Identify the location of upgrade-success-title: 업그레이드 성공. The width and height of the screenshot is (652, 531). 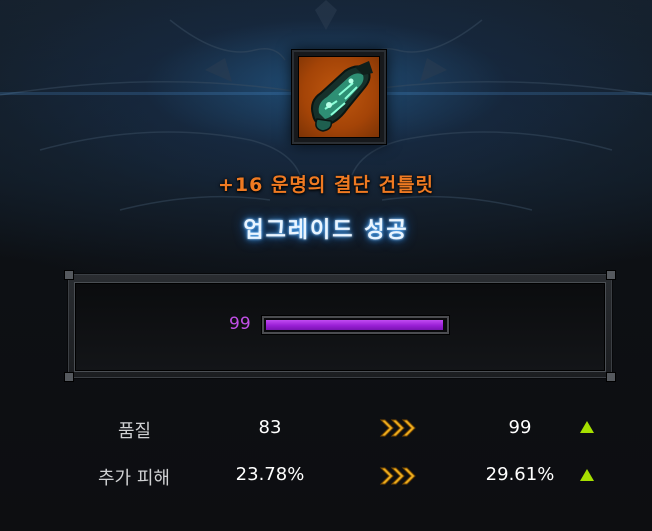
(326, 230).